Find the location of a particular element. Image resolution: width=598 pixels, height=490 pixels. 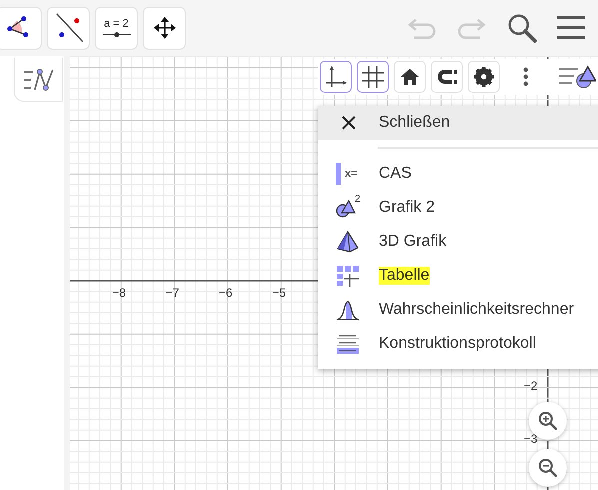

view-menu-item: Tabelle is located at coordinates (404, 276).